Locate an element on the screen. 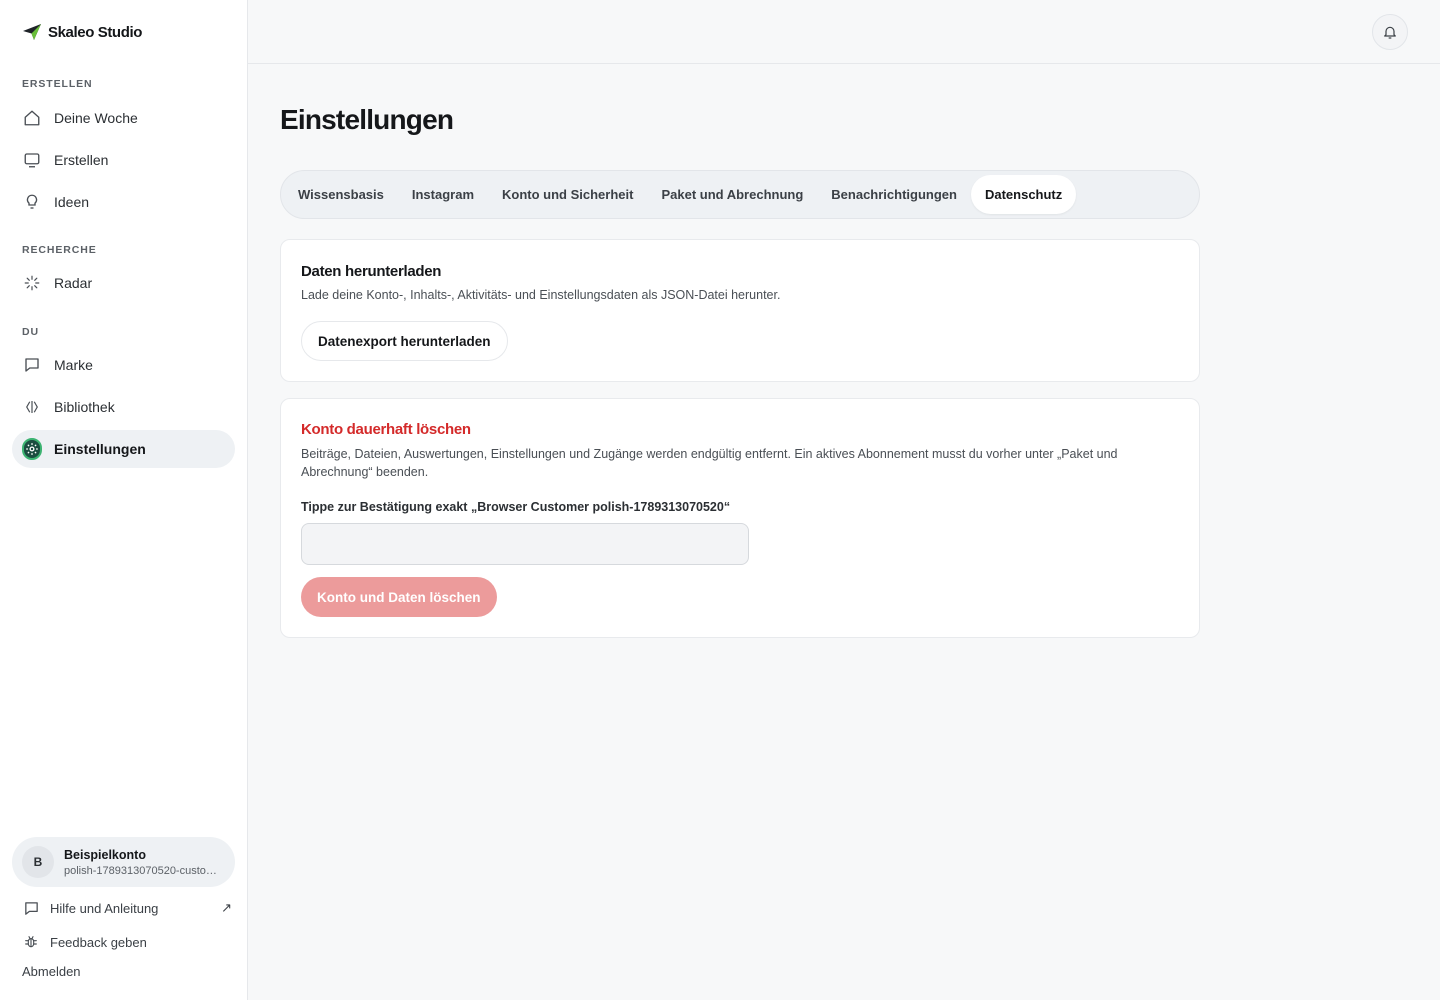 The height and width of the screenshot is (1000, 1440). home-icon is located at coordinates (32, 118).